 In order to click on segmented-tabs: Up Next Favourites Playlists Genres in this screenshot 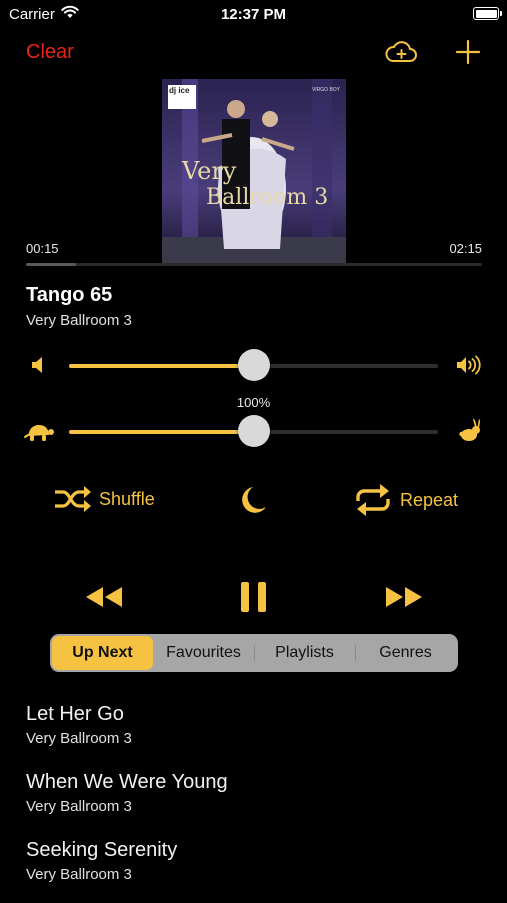, I will do `click(254, 653)`.